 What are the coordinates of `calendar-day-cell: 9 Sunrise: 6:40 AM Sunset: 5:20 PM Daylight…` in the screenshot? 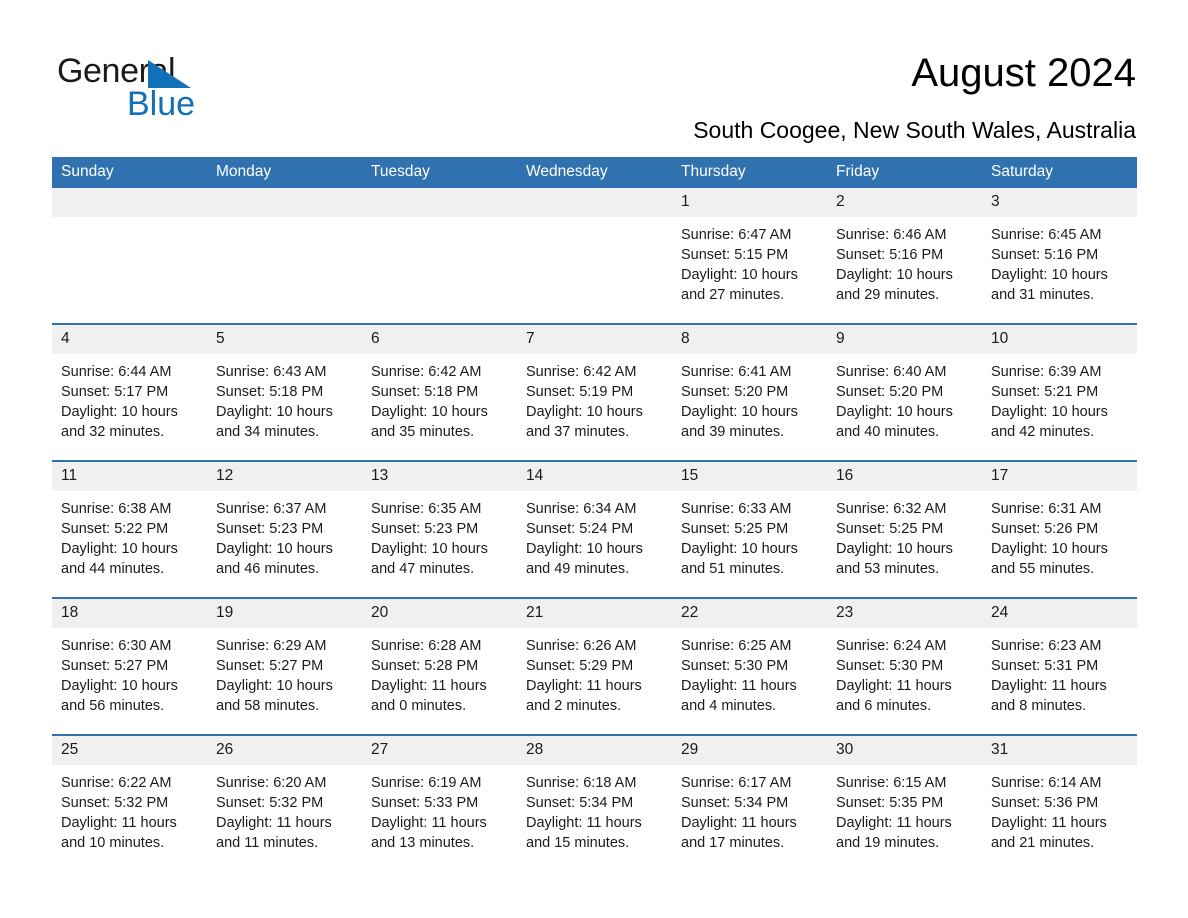 It's located at (904, 392).